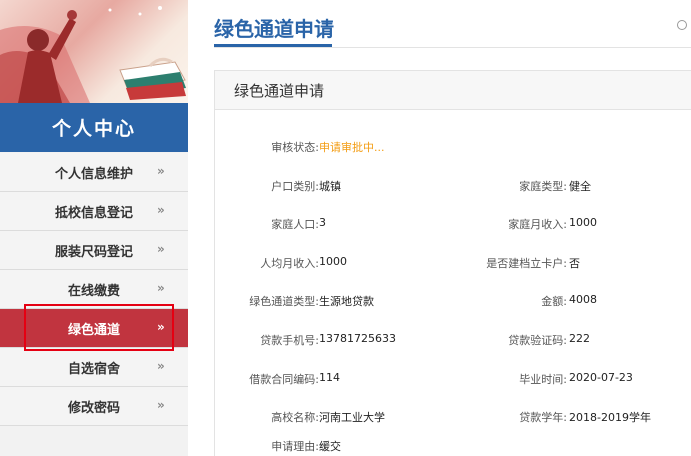  I want to click on grad-time-label: 毕业时间:, so click(543, 379).